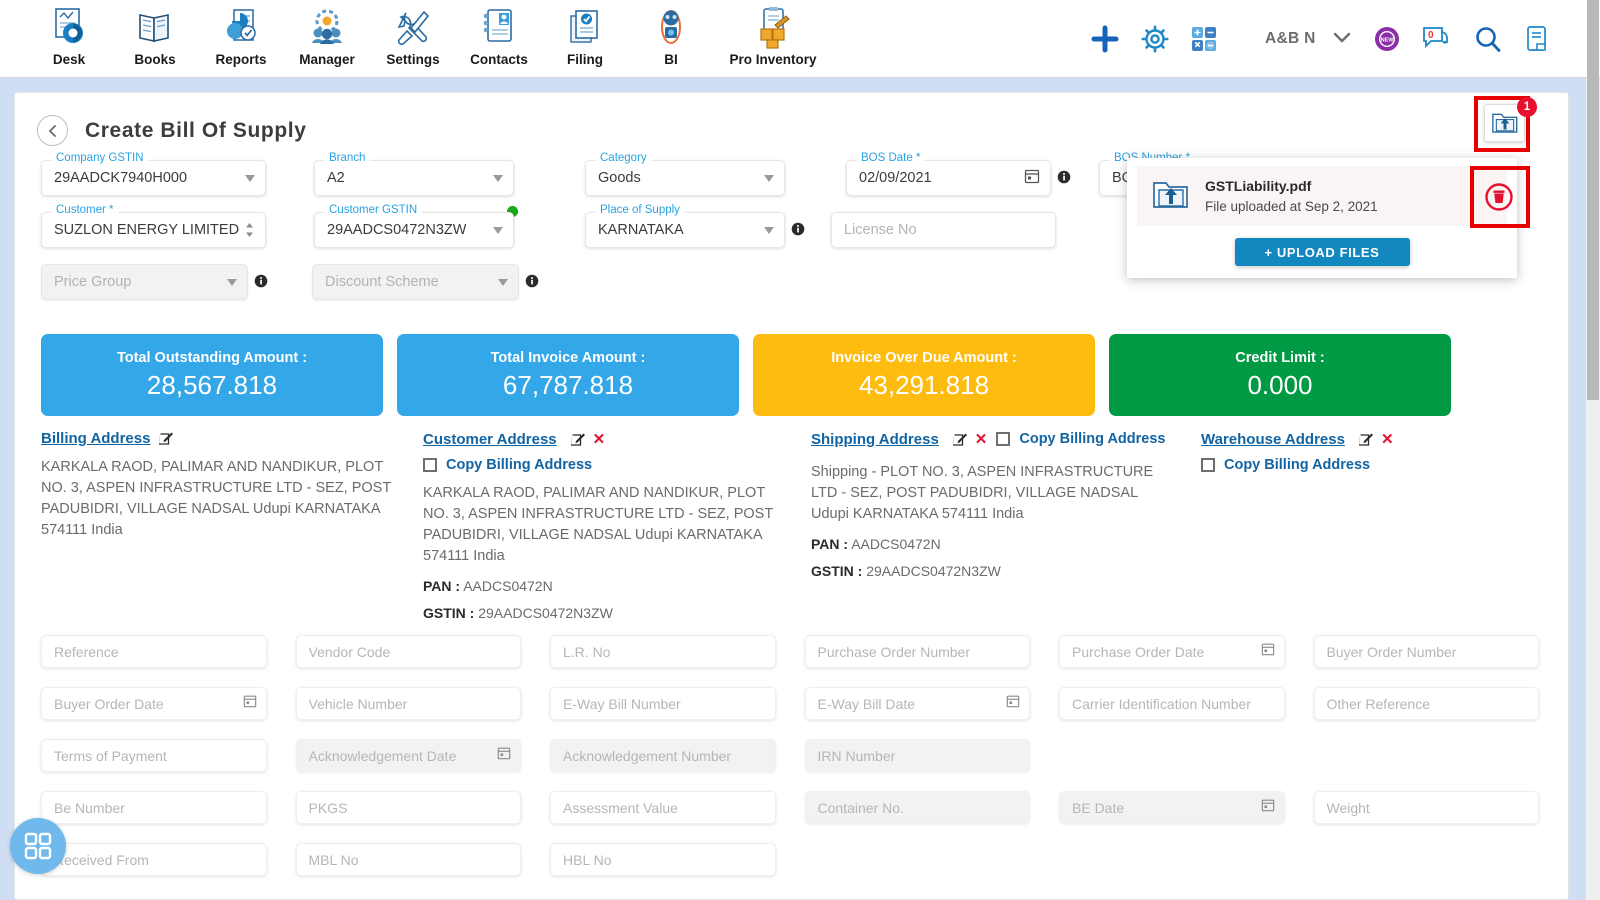 The image size is (1600, 900). Describe the element at coordinates (153, 226) in the screenshot. I see `field-customer: Customer * SUZLON ENERGY LIMITED` at that location.